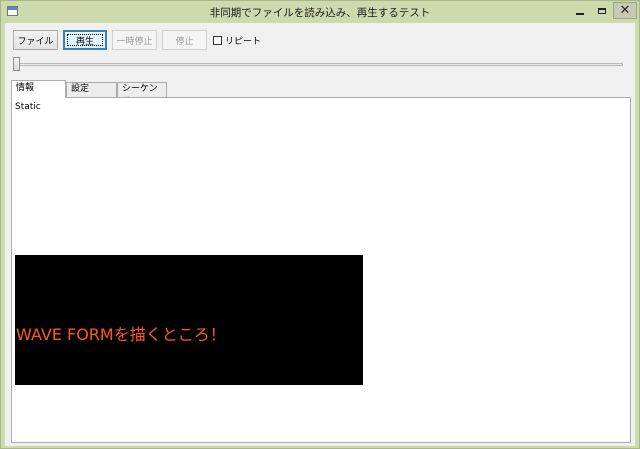 The height and width of the screenshot is (449, 640). I want to click on stop-button: 停止, so click(184, 40).